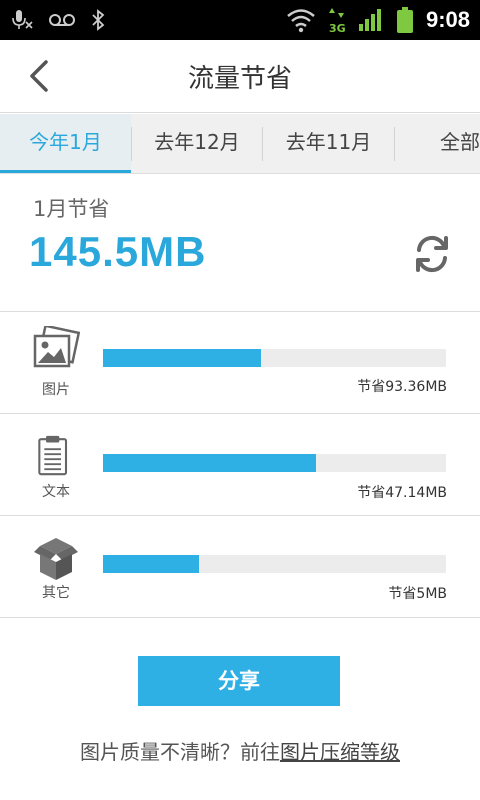  What do you see at coordinates (328, 143) in the screenshot?
I see `tab-last-november: 去年11月` at bounding box center [328, 143].